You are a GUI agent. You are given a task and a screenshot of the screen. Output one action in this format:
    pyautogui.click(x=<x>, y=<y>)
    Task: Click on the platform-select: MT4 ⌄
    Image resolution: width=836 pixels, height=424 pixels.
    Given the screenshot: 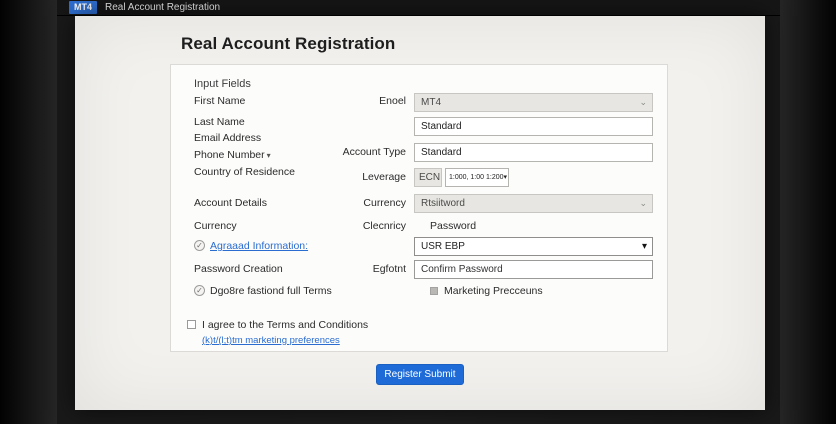 What is the action you would take?
    pyautogui.click(x=533, y=102)
    